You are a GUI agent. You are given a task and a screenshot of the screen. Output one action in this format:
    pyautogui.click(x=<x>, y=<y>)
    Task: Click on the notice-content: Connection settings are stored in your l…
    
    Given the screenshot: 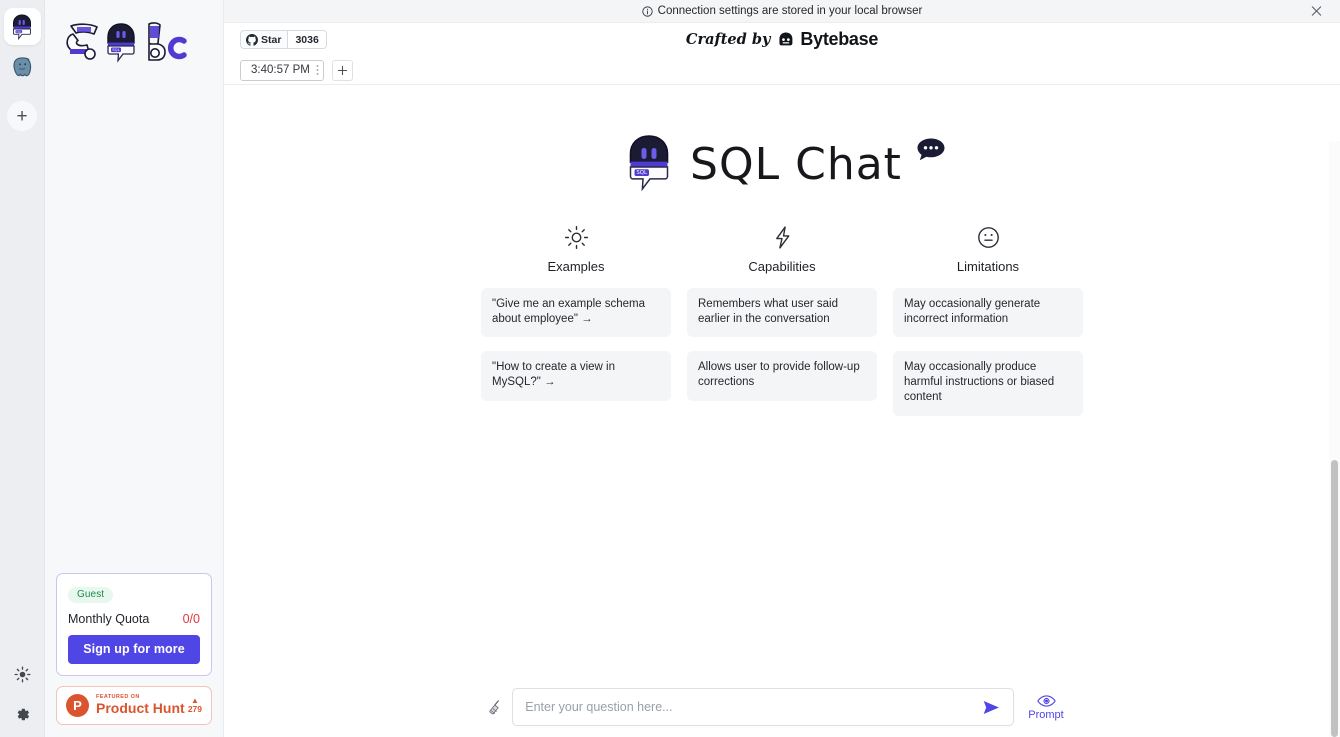 What is the action you would take?
    pyautogui.click(x=782, y=11)
    